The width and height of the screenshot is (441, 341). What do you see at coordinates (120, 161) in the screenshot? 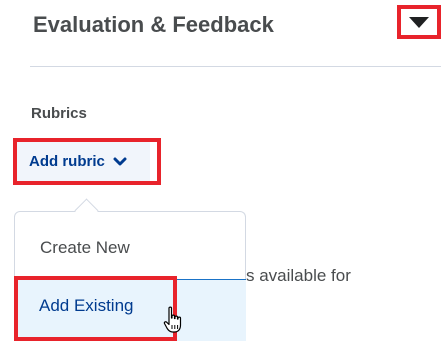
I see `chevron-down-icon` at bounding box center [120, 161].